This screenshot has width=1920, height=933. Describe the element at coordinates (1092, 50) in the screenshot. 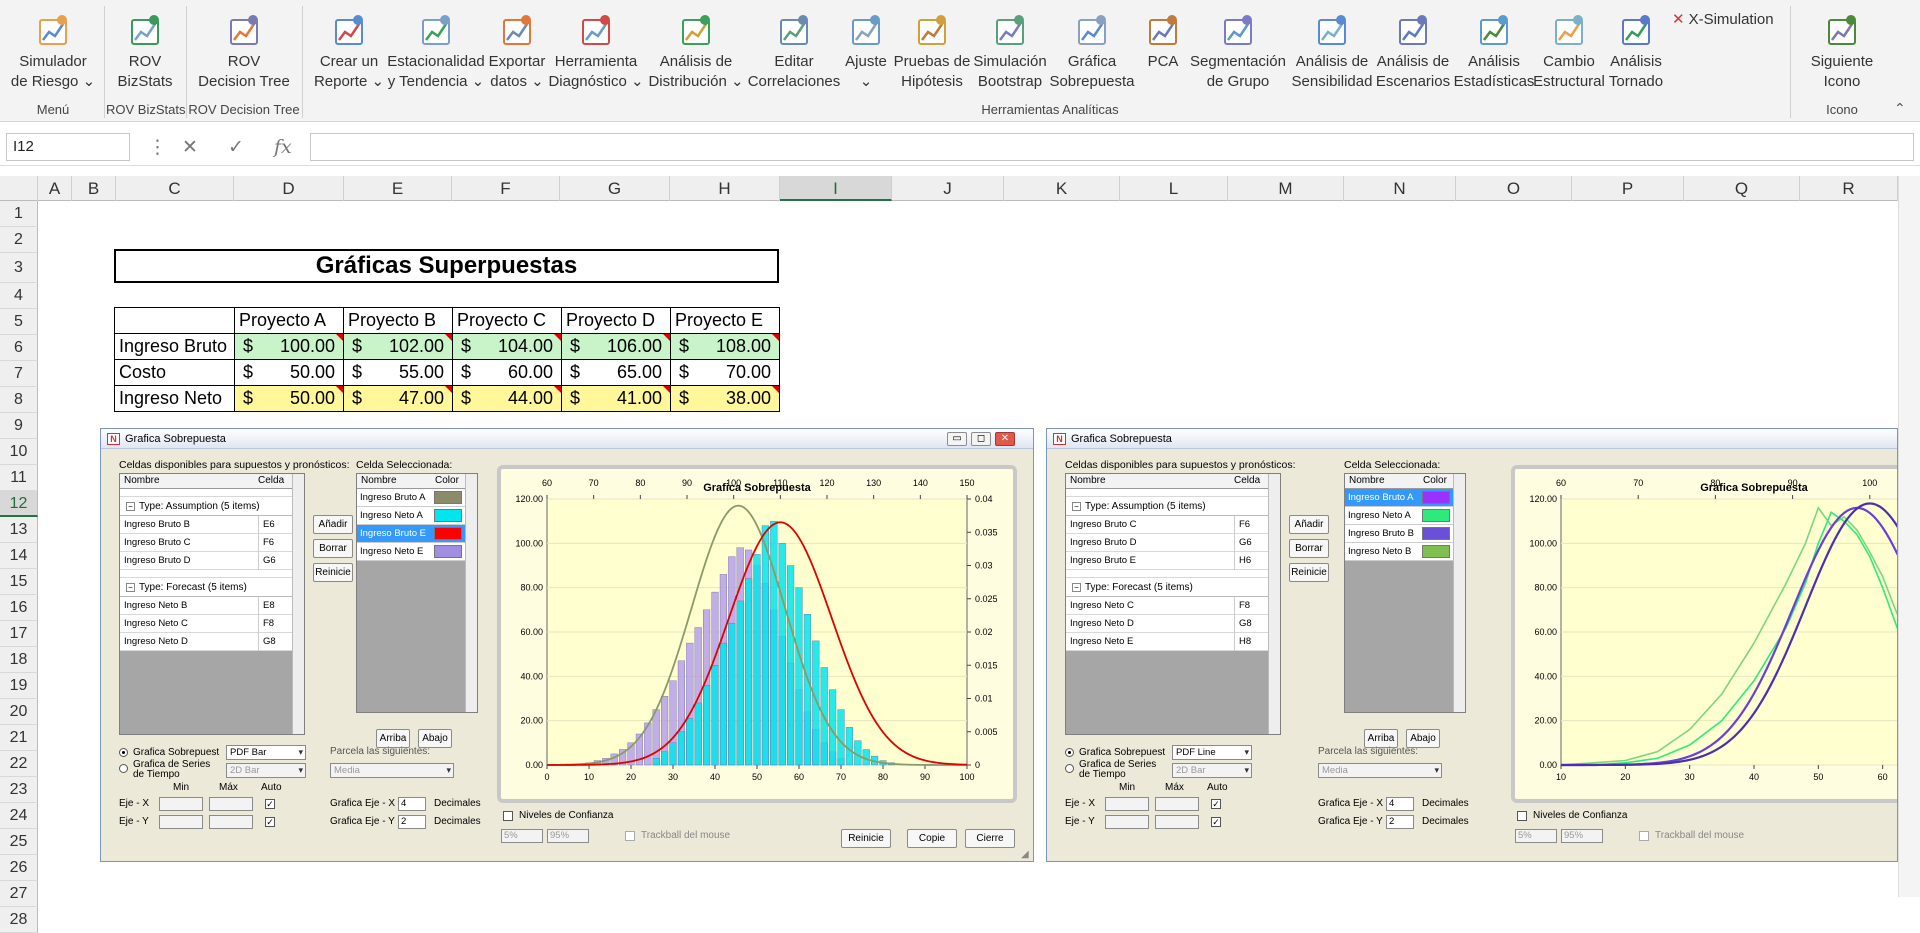

I see `grafica-sobrepuesta-button: Gráfica Sobrepuesta` at that location.